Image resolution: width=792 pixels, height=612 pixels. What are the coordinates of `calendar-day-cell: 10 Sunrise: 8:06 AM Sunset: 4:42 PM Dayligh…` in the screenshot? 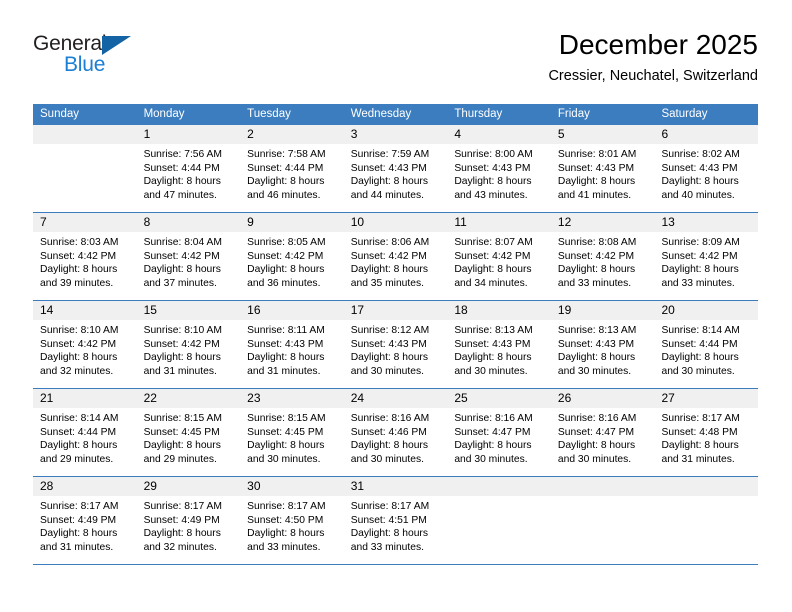 It's located at (395, 256).